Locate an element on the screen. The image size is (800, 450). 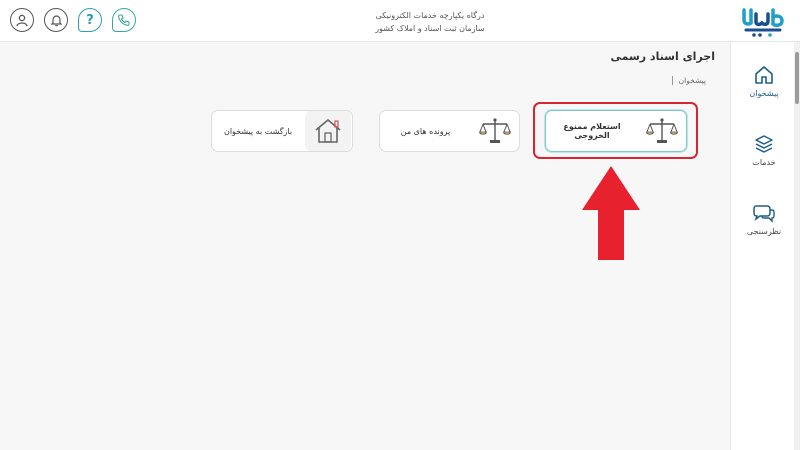
breadcrumb-separator is located at coordinates (672, 80).